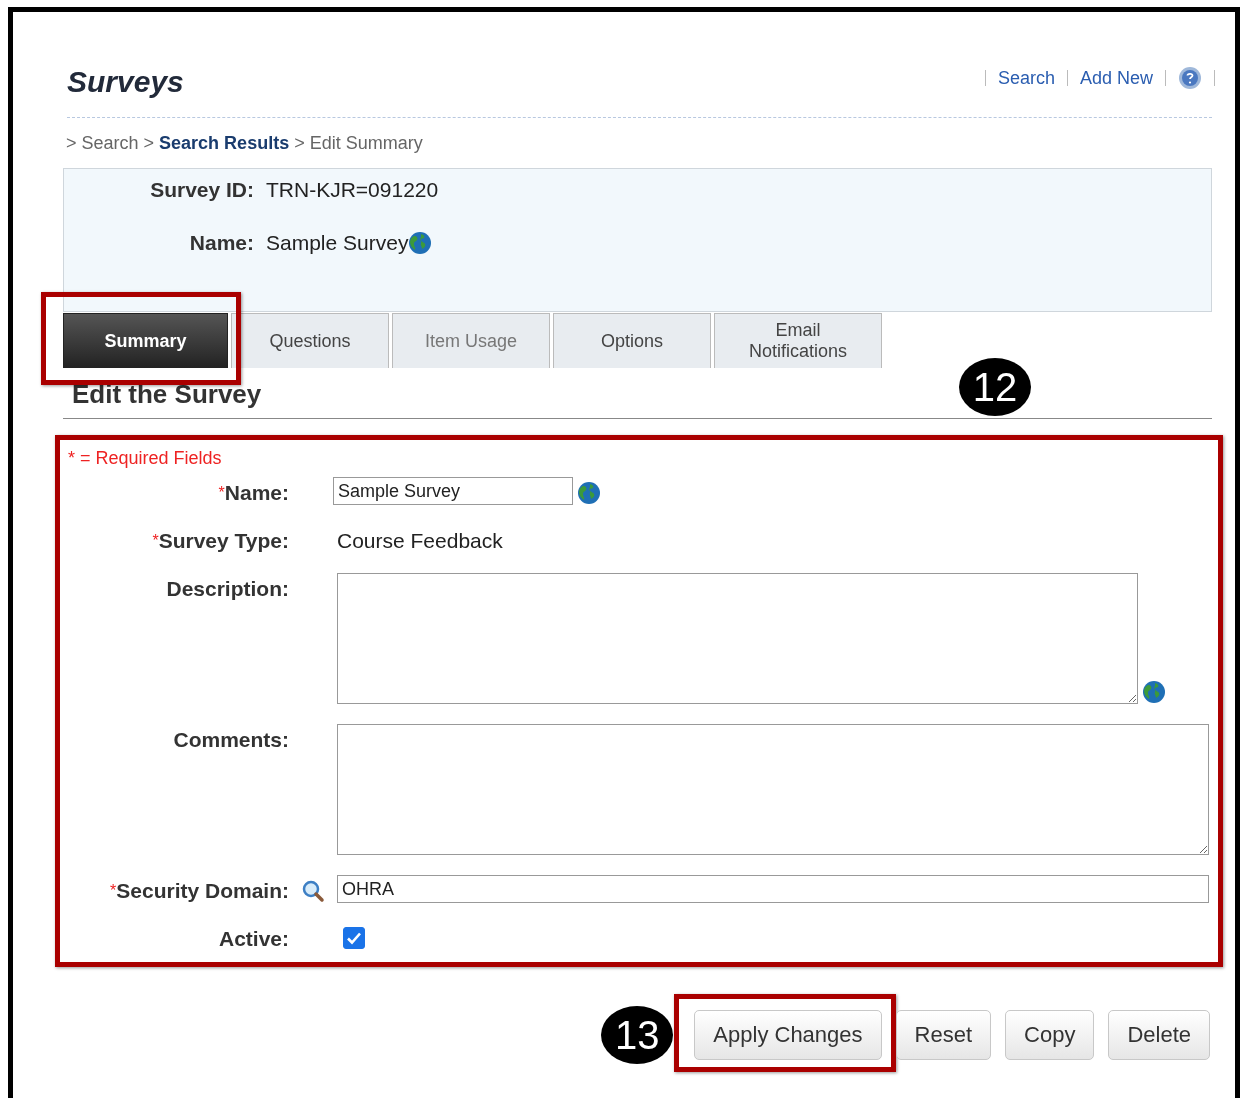  What do you see at coordinates (227, 589) in the screenshot?
I see `field-label: Description:` at bounding box center [227, 589].